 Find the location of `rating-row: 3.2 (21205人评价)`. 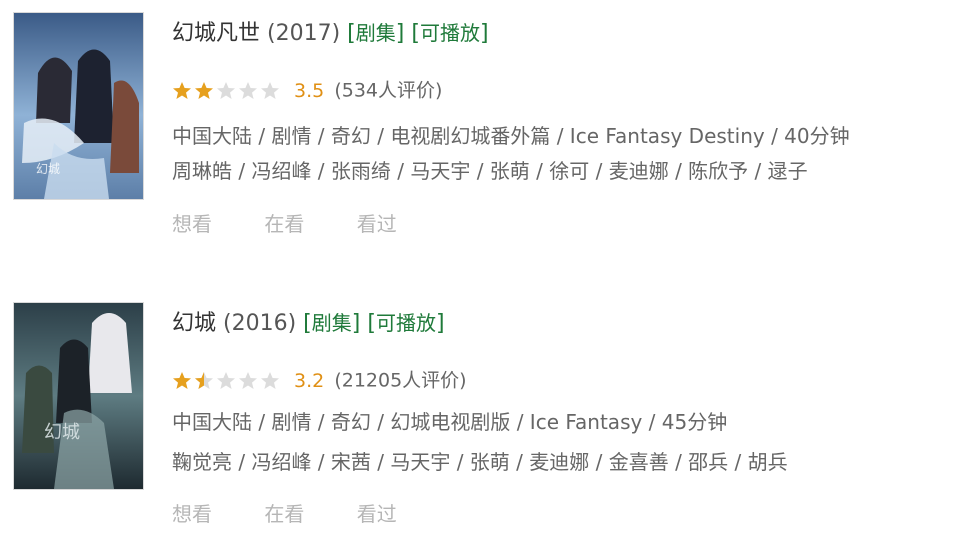

rating-row: 3.2 (21205人评价) is located at coordinates (319, 380).